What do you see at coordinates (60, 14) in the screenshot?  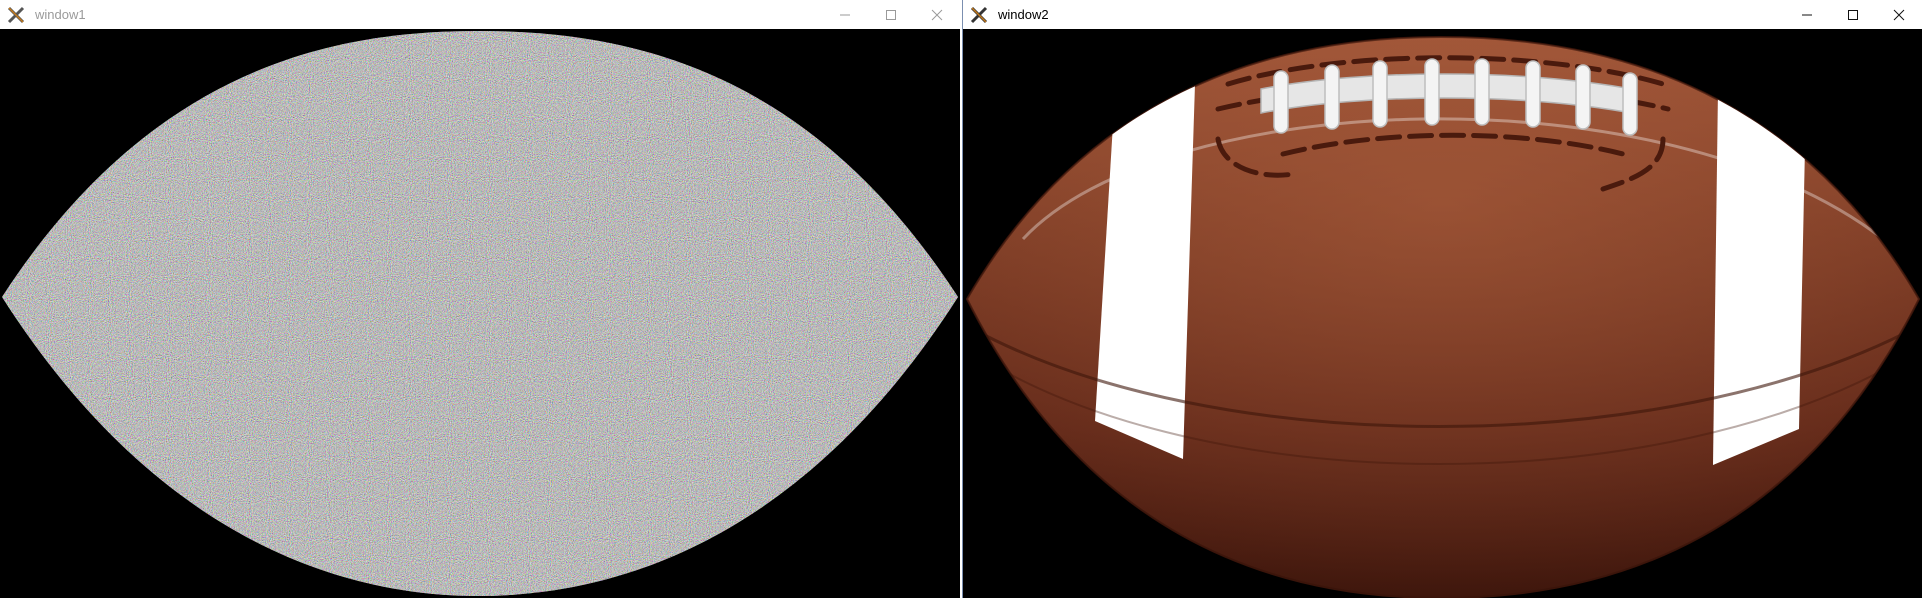 I see `window1-title: window1` at bounding box center [60, 14].